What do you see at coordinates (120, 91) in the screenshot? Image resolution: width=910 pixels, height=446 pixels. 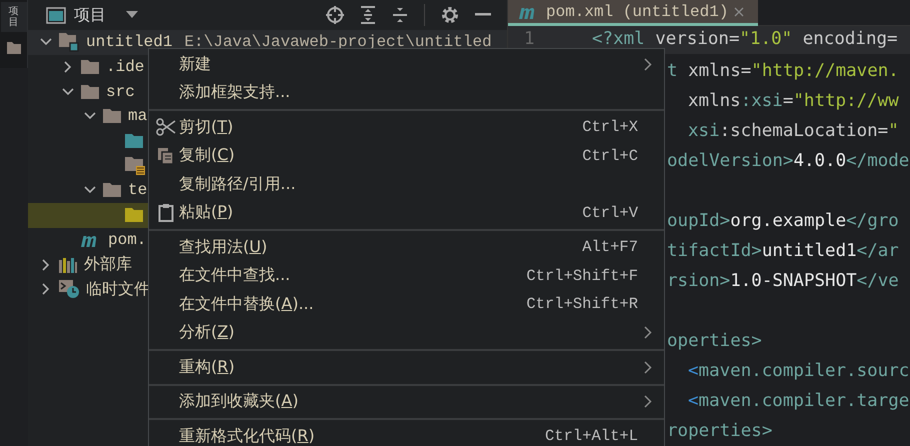 I see `tree-item-label: src` at bounding box center [120, 91].